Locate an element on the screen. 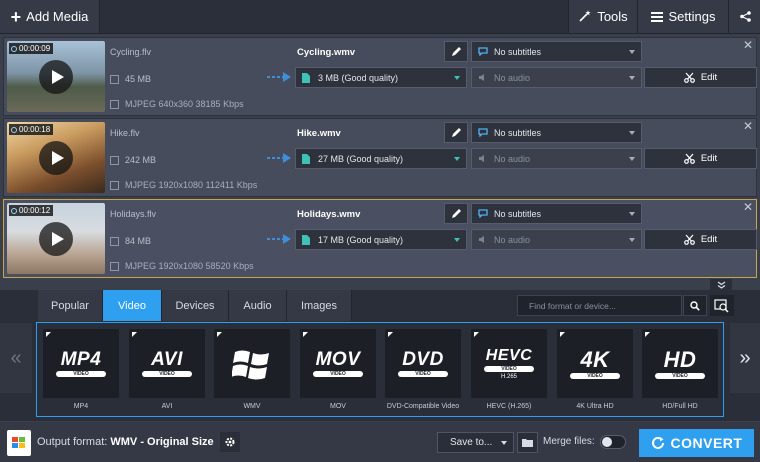 The width and height of the screenshot is (760, 462). format-tile-4k: 4K VIDEO is located at coordinates (595, 363).